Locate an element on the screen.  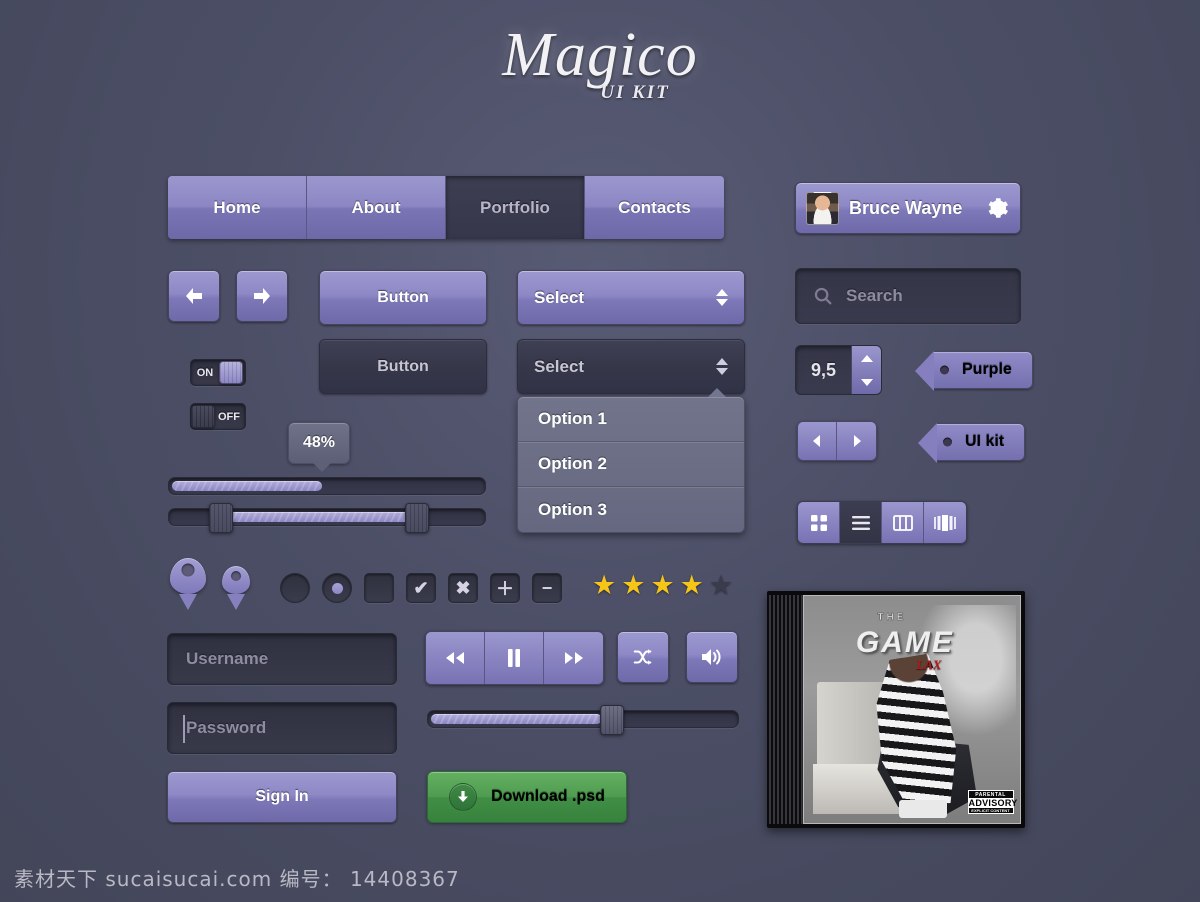
toggle-off: OFF is located at coordinates (218, 416).